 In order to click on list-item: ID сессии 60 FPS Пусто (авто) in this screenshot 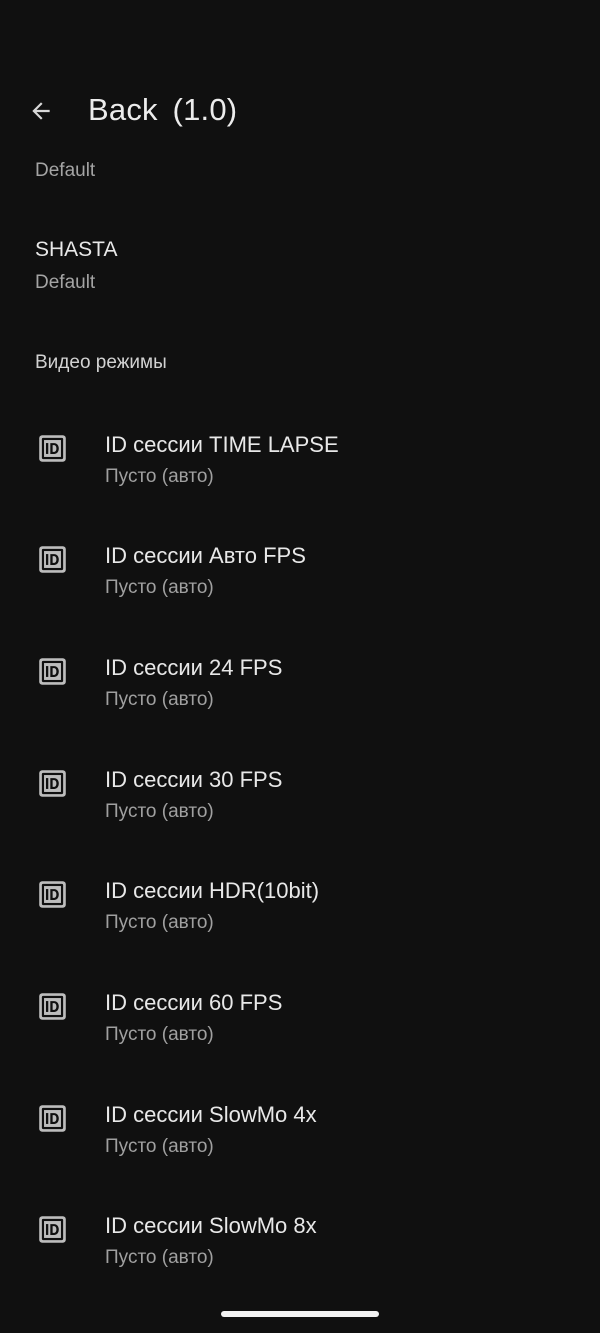, I will do `click(300, 1034)`.